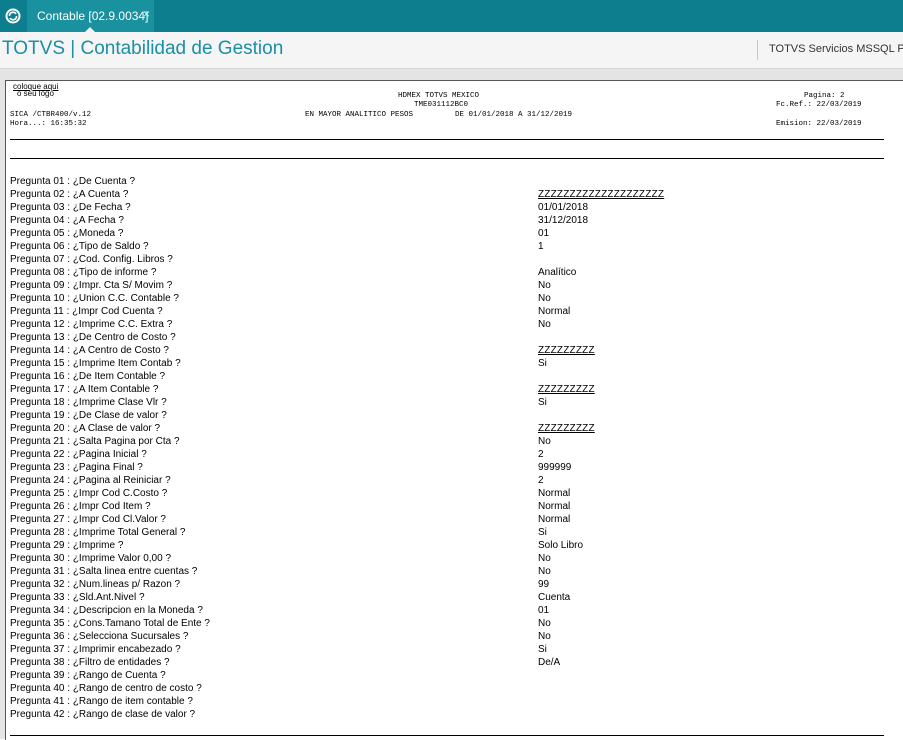  I want to click on emission-date: Emision: 22/03/2019, so click(819, 124).